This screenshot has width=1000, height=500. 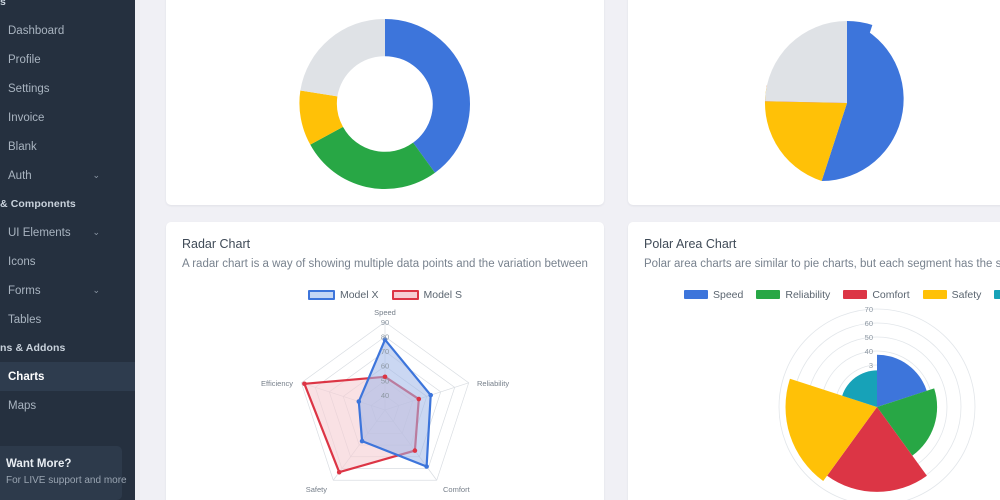 What do you see at coordinates (70, 30) in the screenshot?
I see `sidebar-item-dashboard: Dashboard` at bounding box center [70, 30].